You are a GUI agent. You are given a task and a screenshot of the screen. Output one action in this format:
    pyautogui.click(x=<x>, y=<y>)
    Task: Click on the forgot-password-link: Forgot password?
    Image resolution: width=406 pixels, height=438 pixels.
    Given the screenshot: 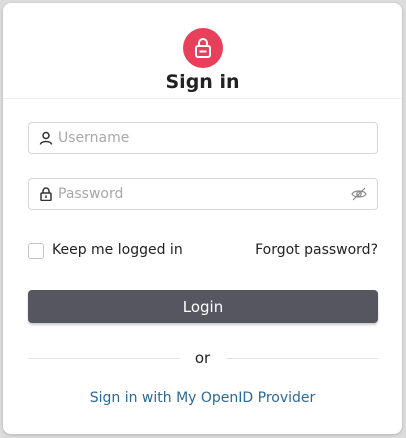 What is the action you would take?
    pyautogui.click(x=316, y=250)
    